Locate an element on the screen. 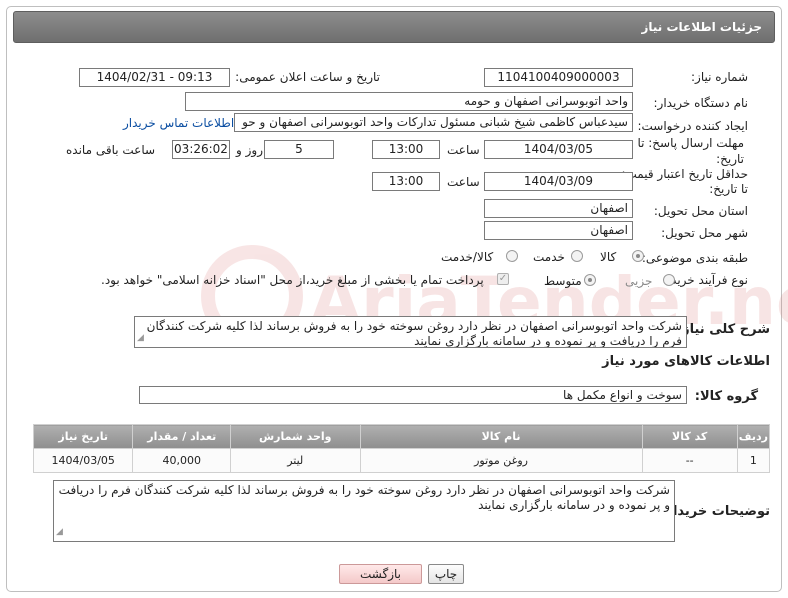 This screenshot has height=598, width=788. need-number-field: 1104100409000003 is located at coordinates (558, 77).